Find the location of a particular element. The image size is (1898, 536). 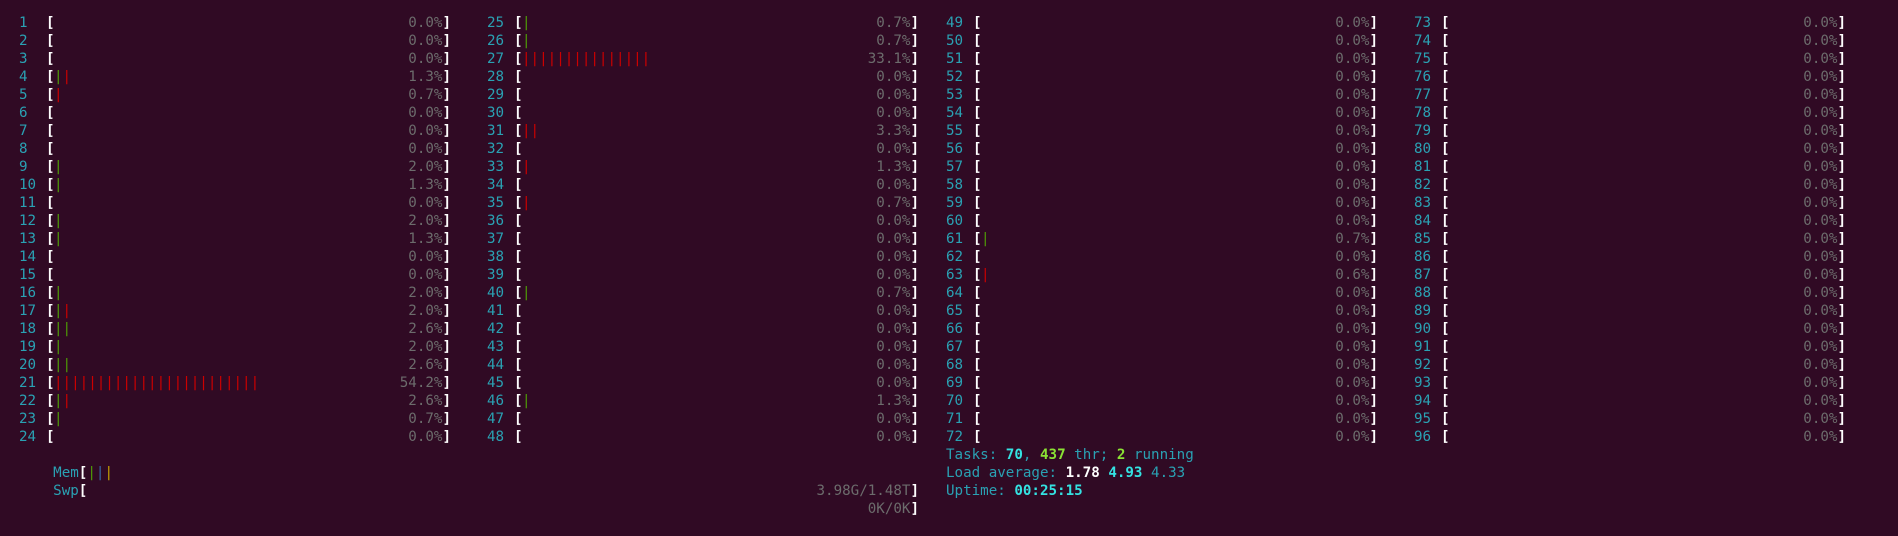

cpu-meter-83: 83 [0.0%] is located at coordinates (1630, 203).